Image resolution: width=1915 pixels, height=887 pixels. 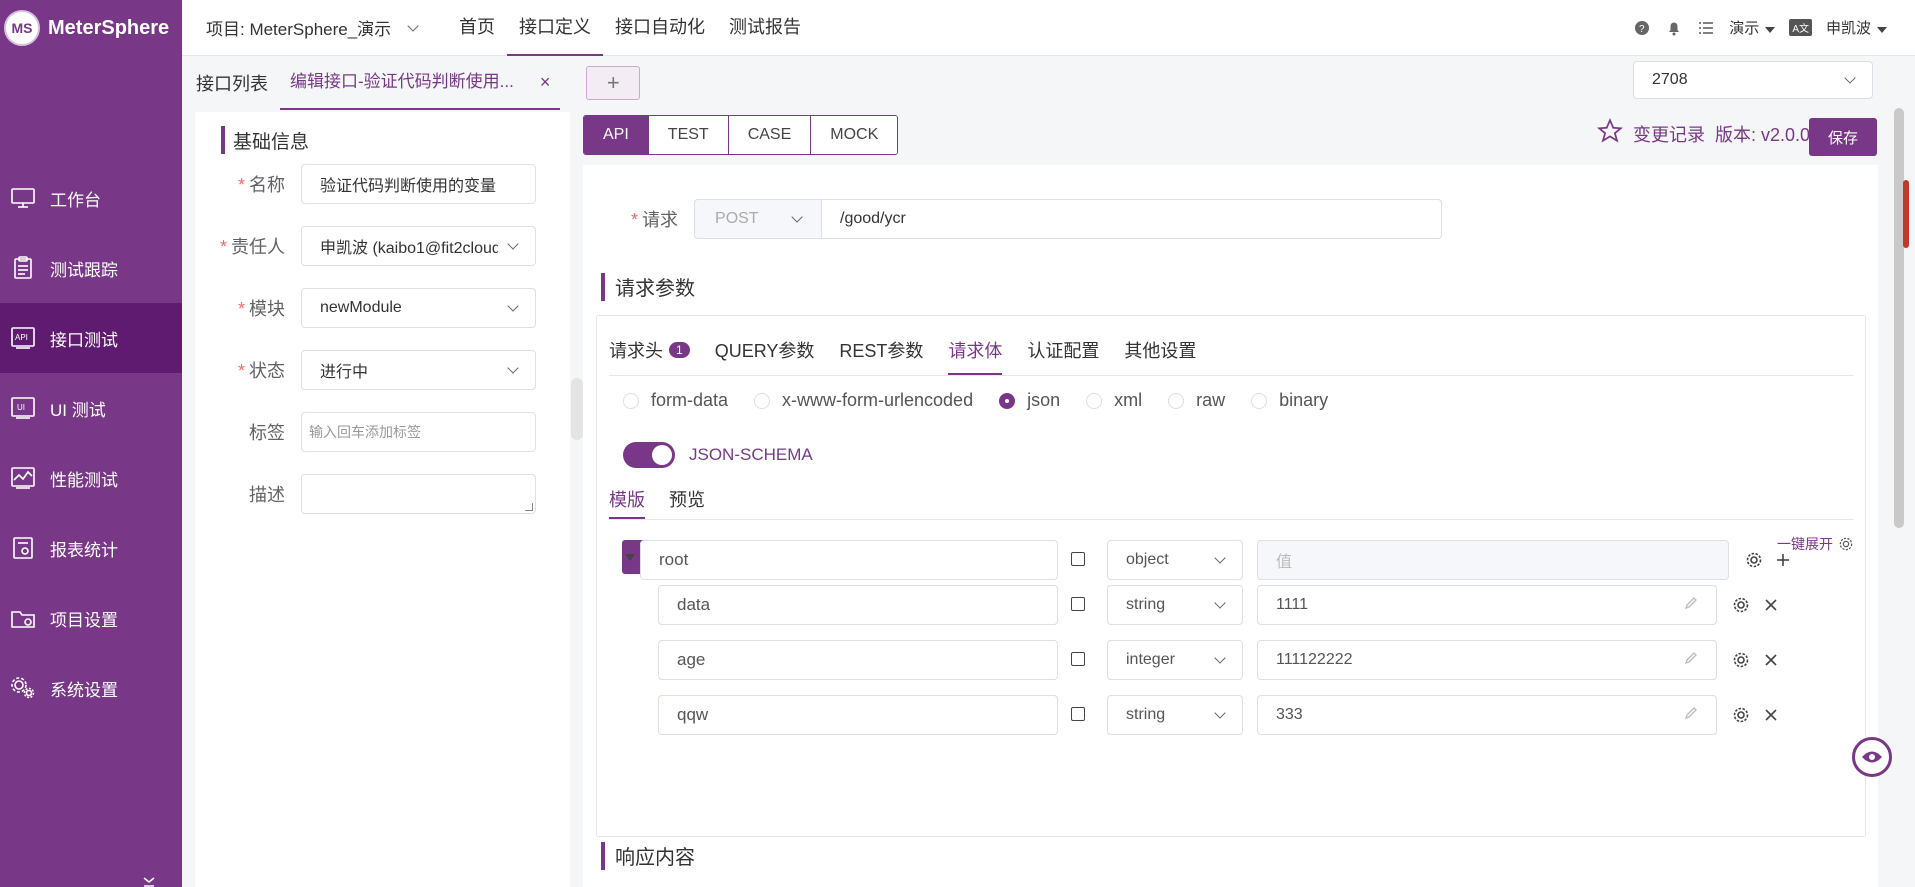 I want to click on collapse-sidebar-icon, so click(x=149, y=882).